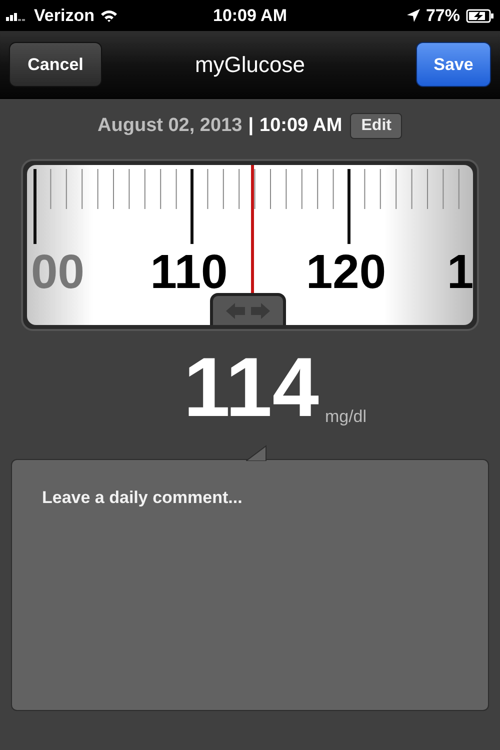 The height and width of the screenshot is (750, 500). What do you see at coordinates (189, 273) in the screenshot?
I see `ruler-label: 110` at bounding box center [189, 273].